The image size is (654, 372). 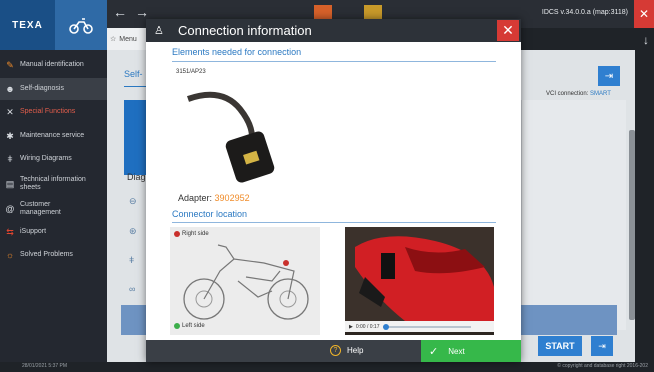 What do you see at coordinates (569, 320) in the screenshot?
I see `selected-row-highlight-right` at bounding box center [569, 320].